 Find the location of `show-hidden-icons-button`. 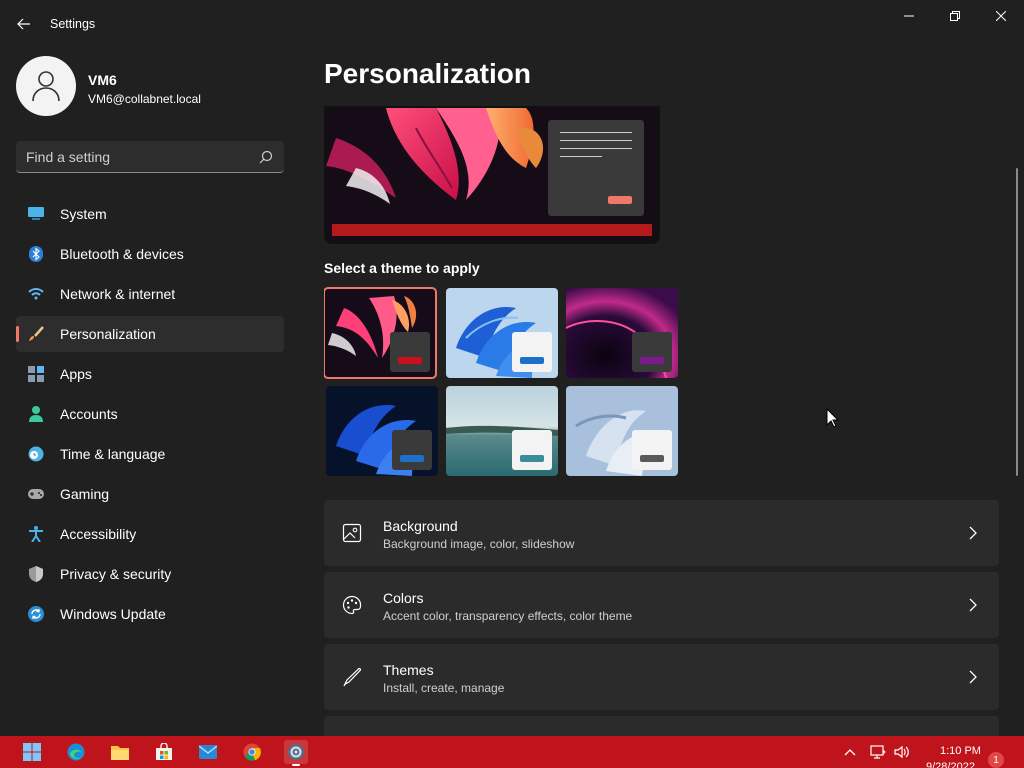

show-hidden-icons-button is located at coordinates (850, 752).